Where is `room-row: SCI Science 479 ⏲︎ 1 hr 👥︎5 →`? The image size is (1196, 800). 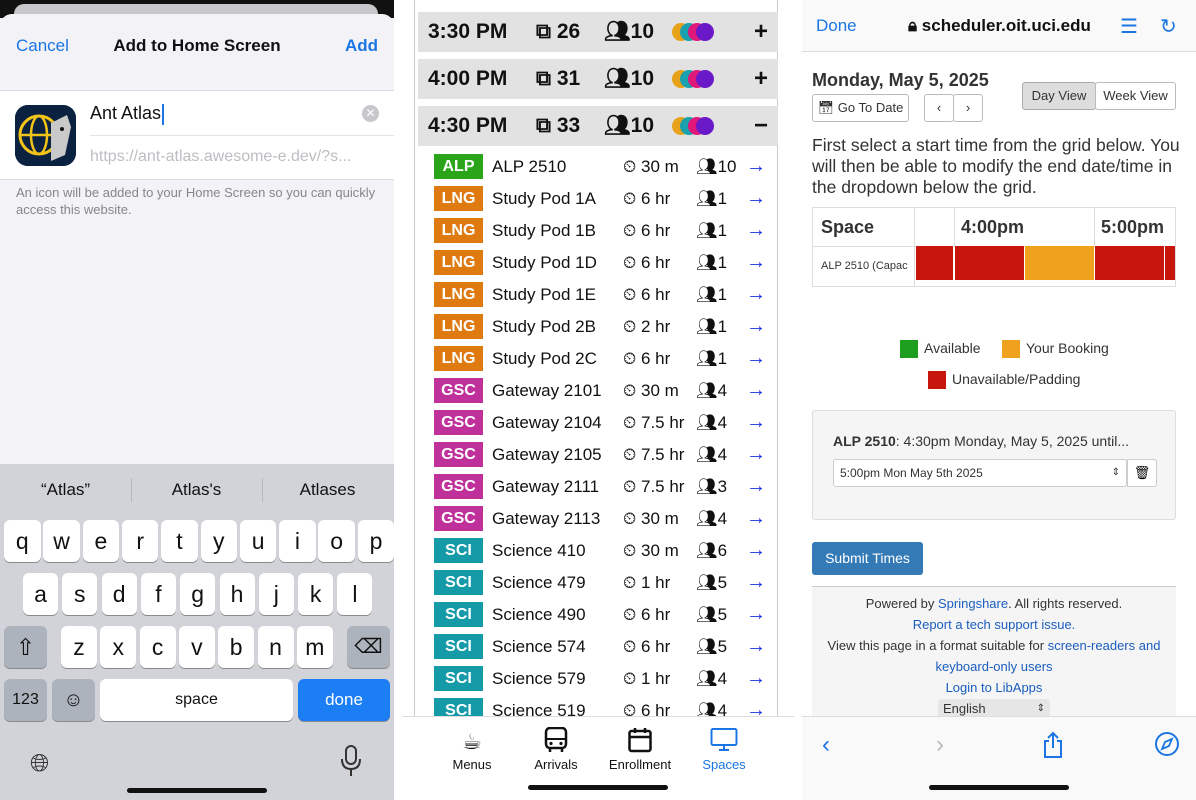
room-row: SCI Science 479 ⏲︎ 1 hr 👥︎5 → is located at coordinates (599, 583).